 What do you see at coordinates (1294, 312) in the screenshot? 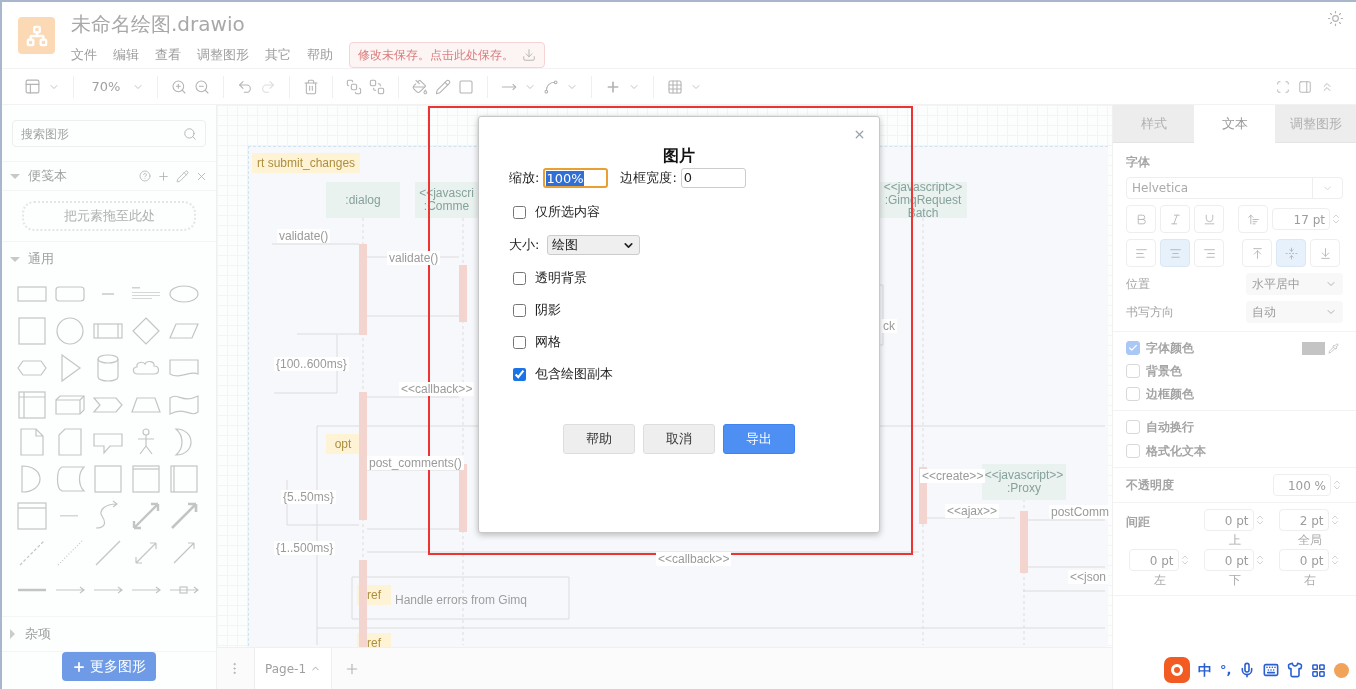
I see `option-select: 自动` at bounding box center [1294, 312].